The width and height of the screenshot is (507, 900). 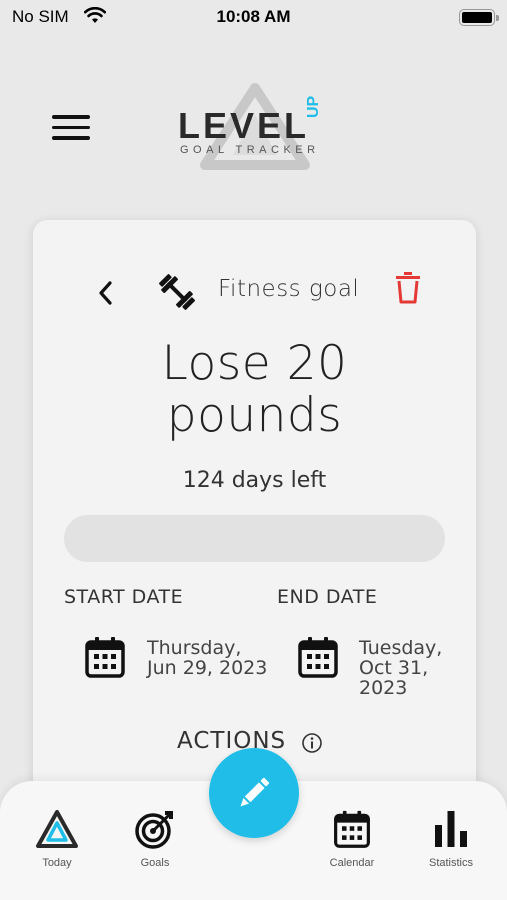 What do you see at coordinates (352, 829) in the screenshot?
I see `calendar-icon` at bounding box center [352, 829].